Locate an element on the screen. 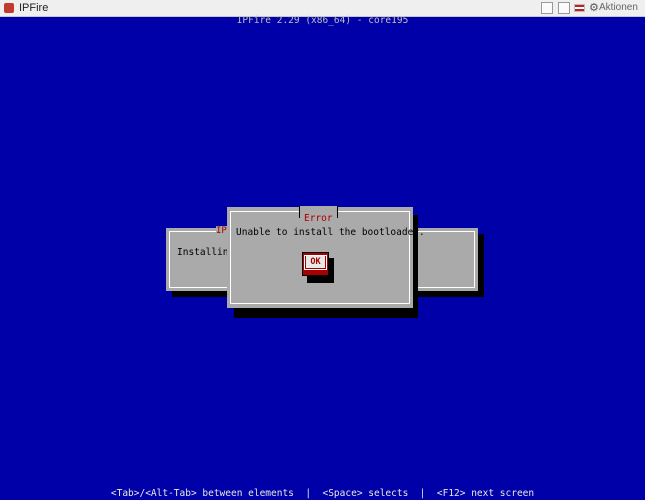  flag-icon is located at coordinates (579, 8).